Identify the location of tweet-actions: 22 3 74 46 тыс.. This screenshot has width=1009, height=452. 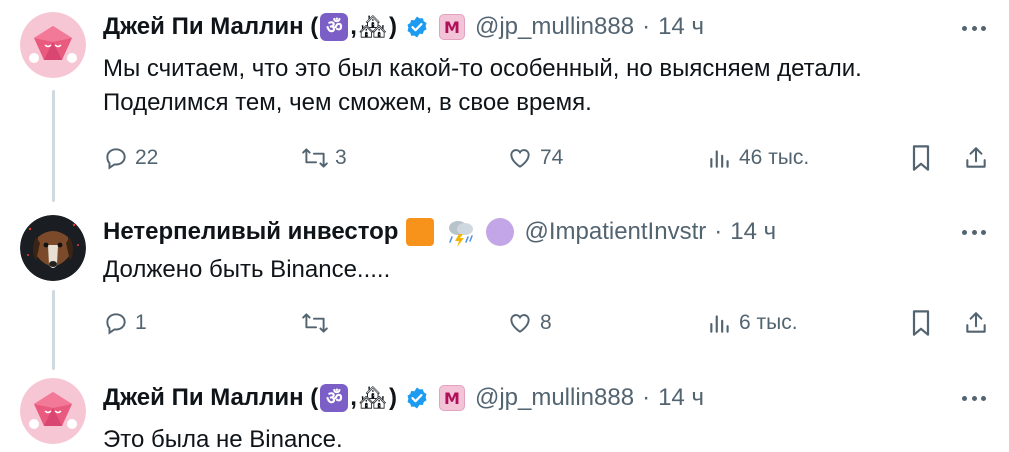
(548, 158).